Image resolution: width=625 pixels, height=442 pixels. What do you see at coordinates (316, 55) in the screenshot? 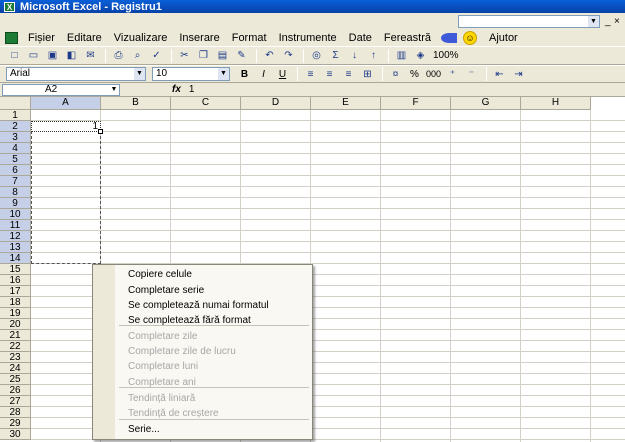
I see `hyperlink-icon: ◎` at bounding box center [316, 55].